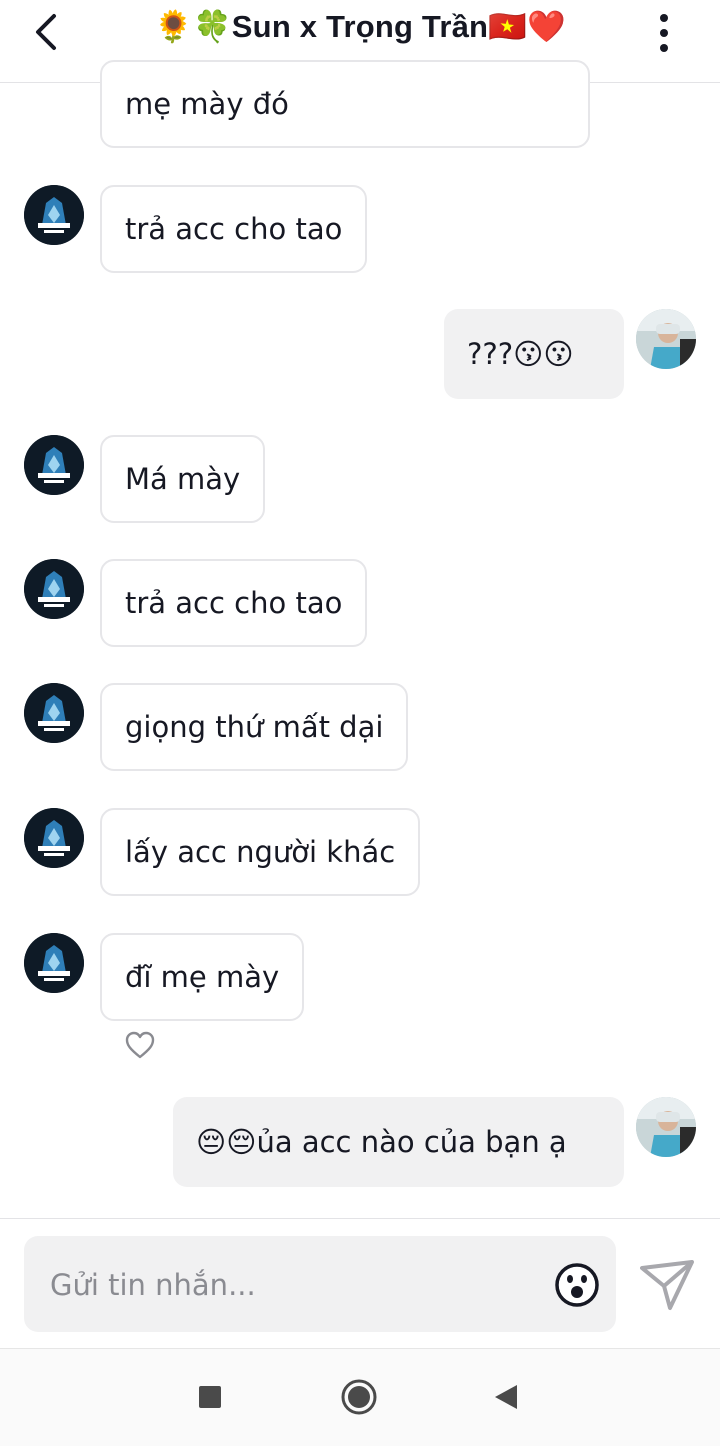 The height and width of the screenshot is (1446, 720). I want to click on smiley-icon, so click(577, 1285).